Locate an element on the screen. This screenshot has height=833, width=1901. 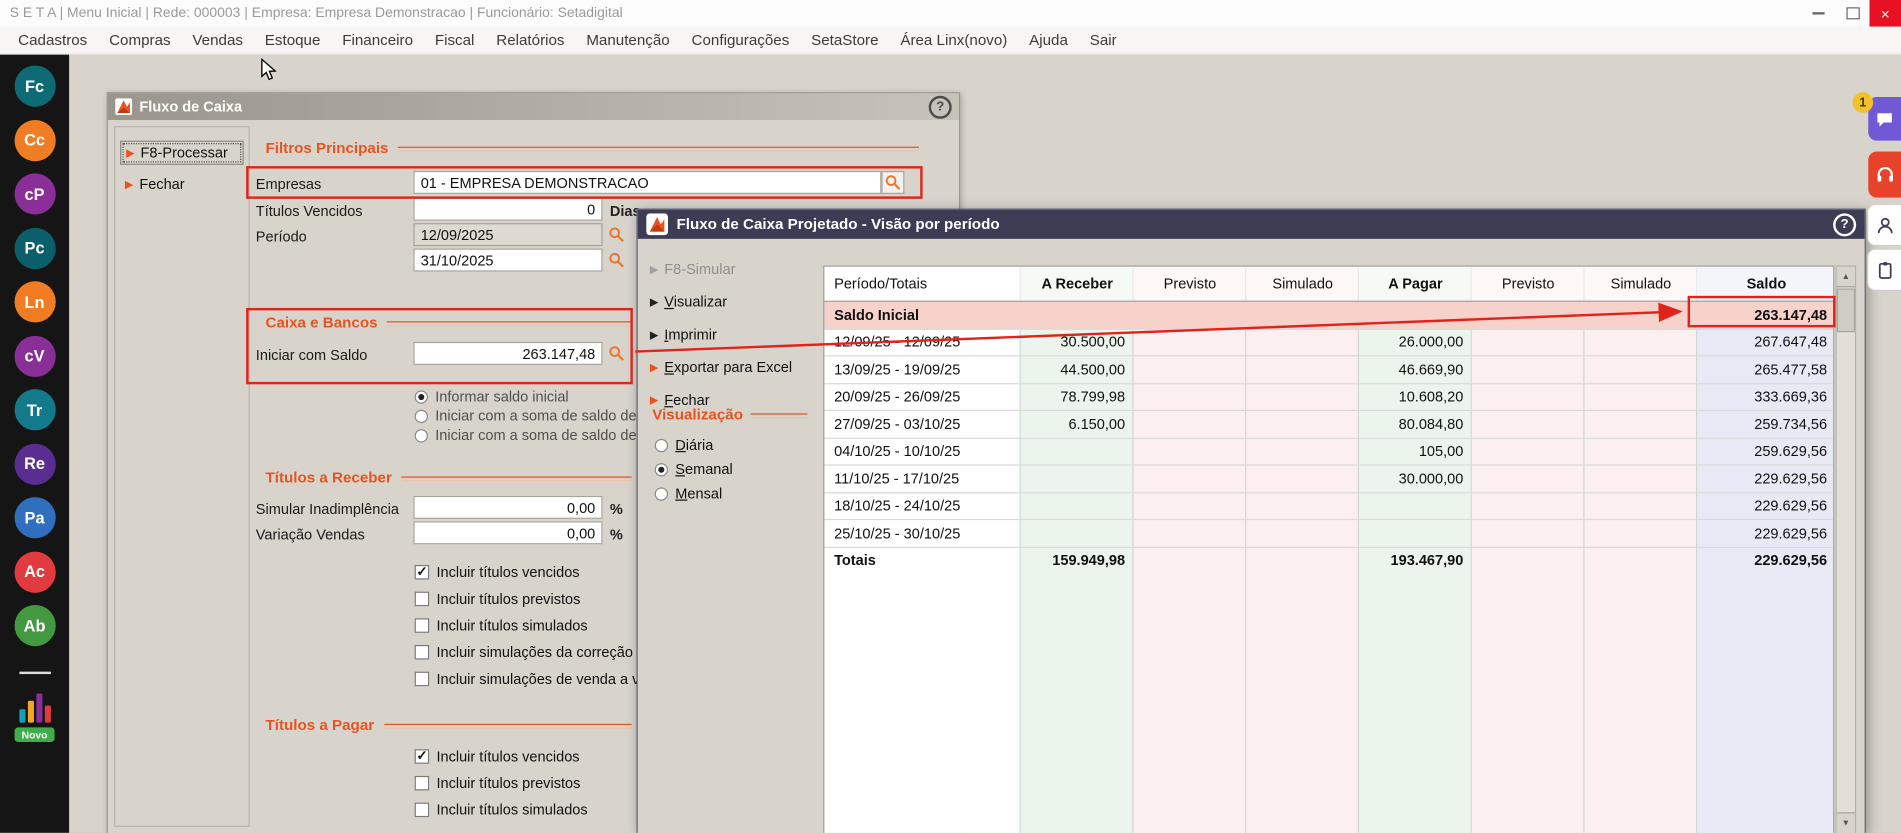
radio-label: Informar saldo inicial is located at coordinates (502, 396).